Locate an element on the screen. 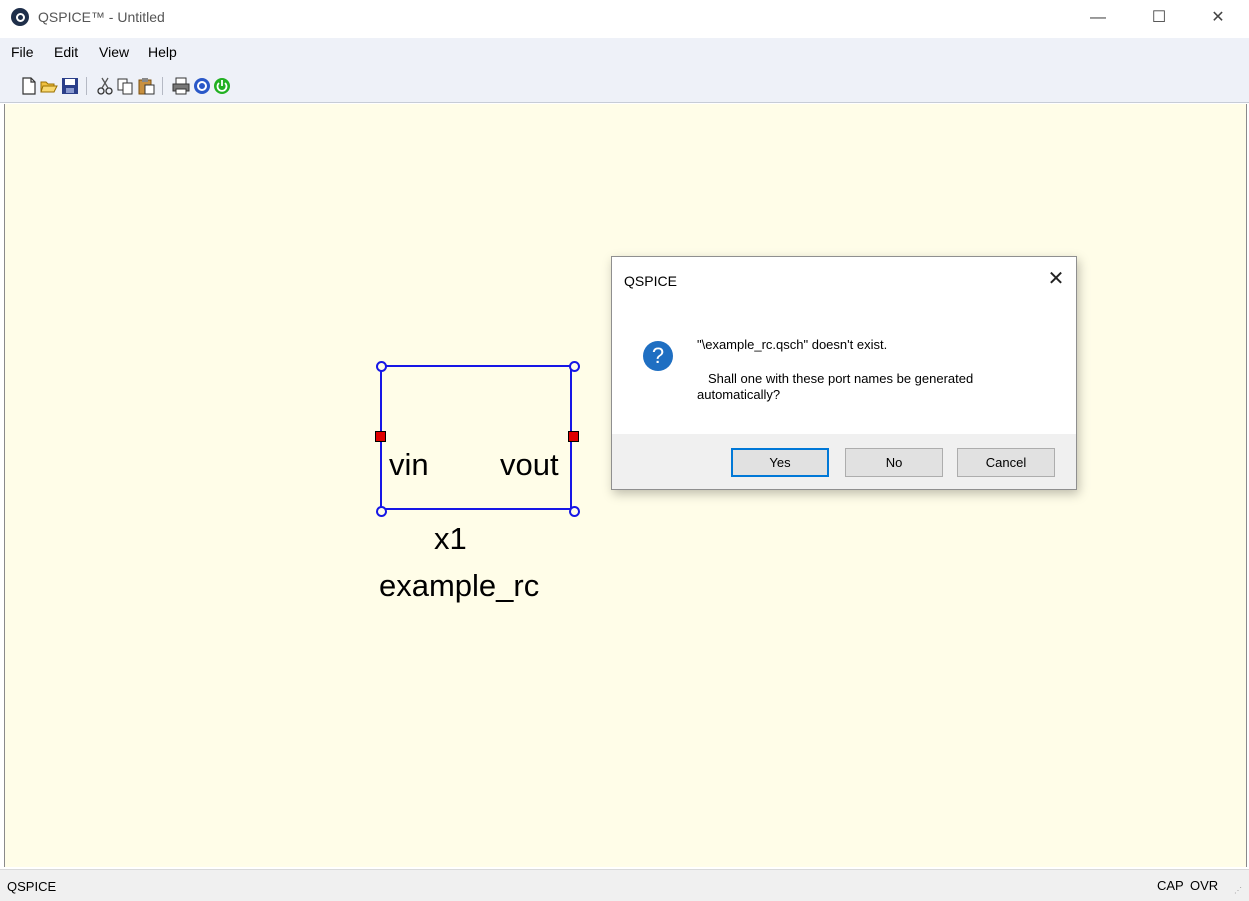 The width and height of the screenshot is (1249, 901). menu-help: Help is located at coordinates (162, 52).